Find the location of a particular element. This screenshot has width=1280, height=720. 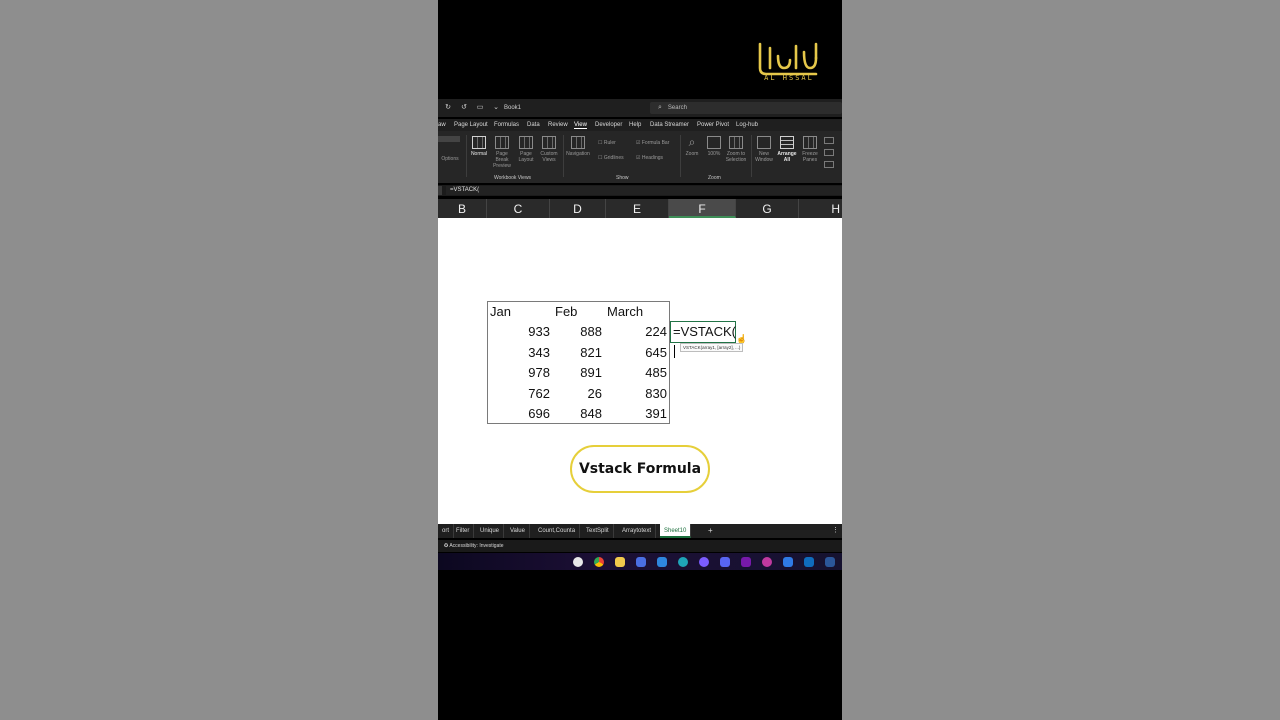

table-cell: 485 is located at coordinates (645, 373).